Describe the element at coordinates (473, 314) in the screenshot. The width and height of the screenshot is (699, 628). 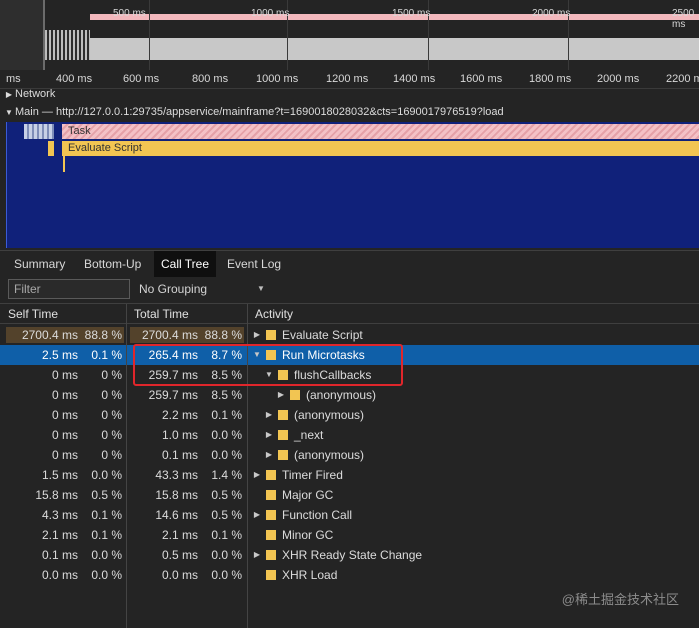
I see `column-header-activity: Activity` at that location.